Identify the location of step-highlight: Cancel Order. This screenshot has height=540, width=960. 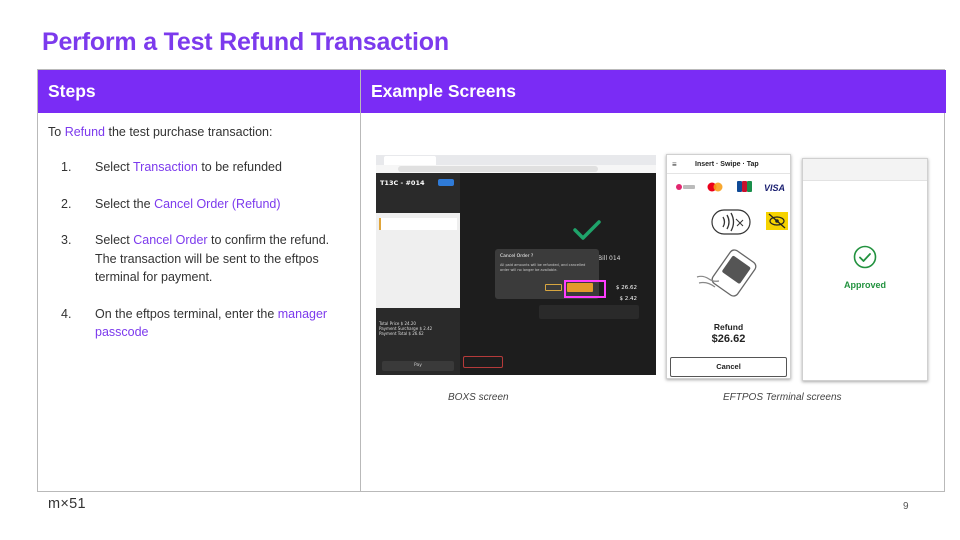
(170, 240).